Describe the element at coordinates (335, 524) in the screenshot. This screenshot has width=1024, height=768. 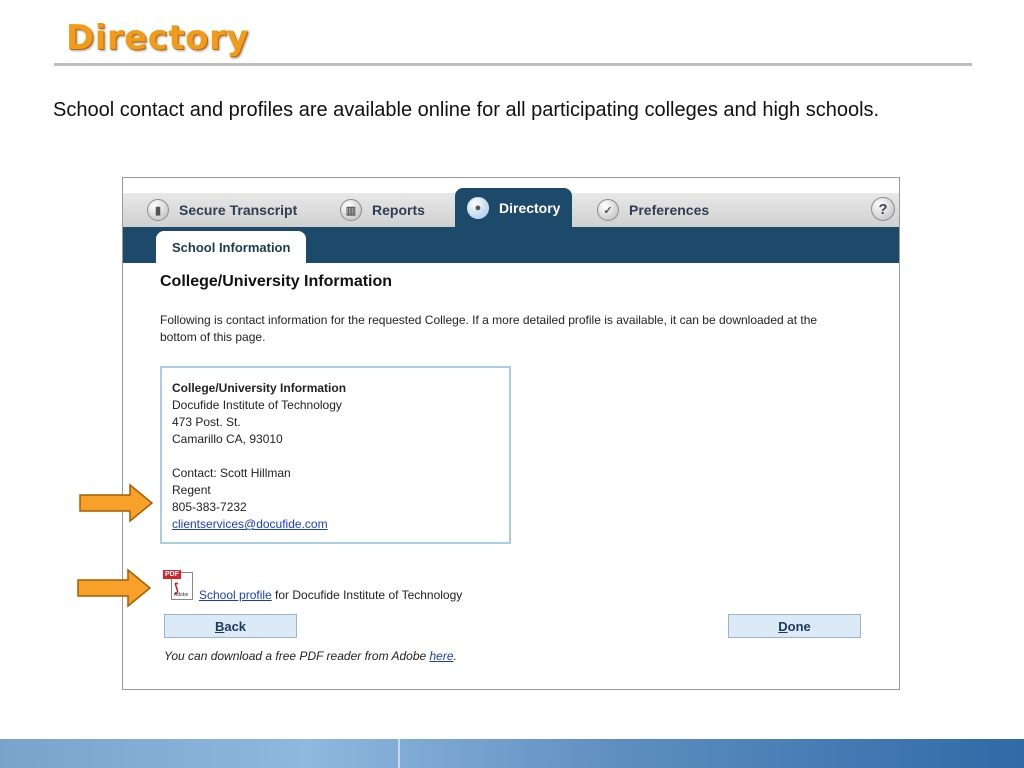
I see `contact-email-link: clientservices@docufide.com` at that location.